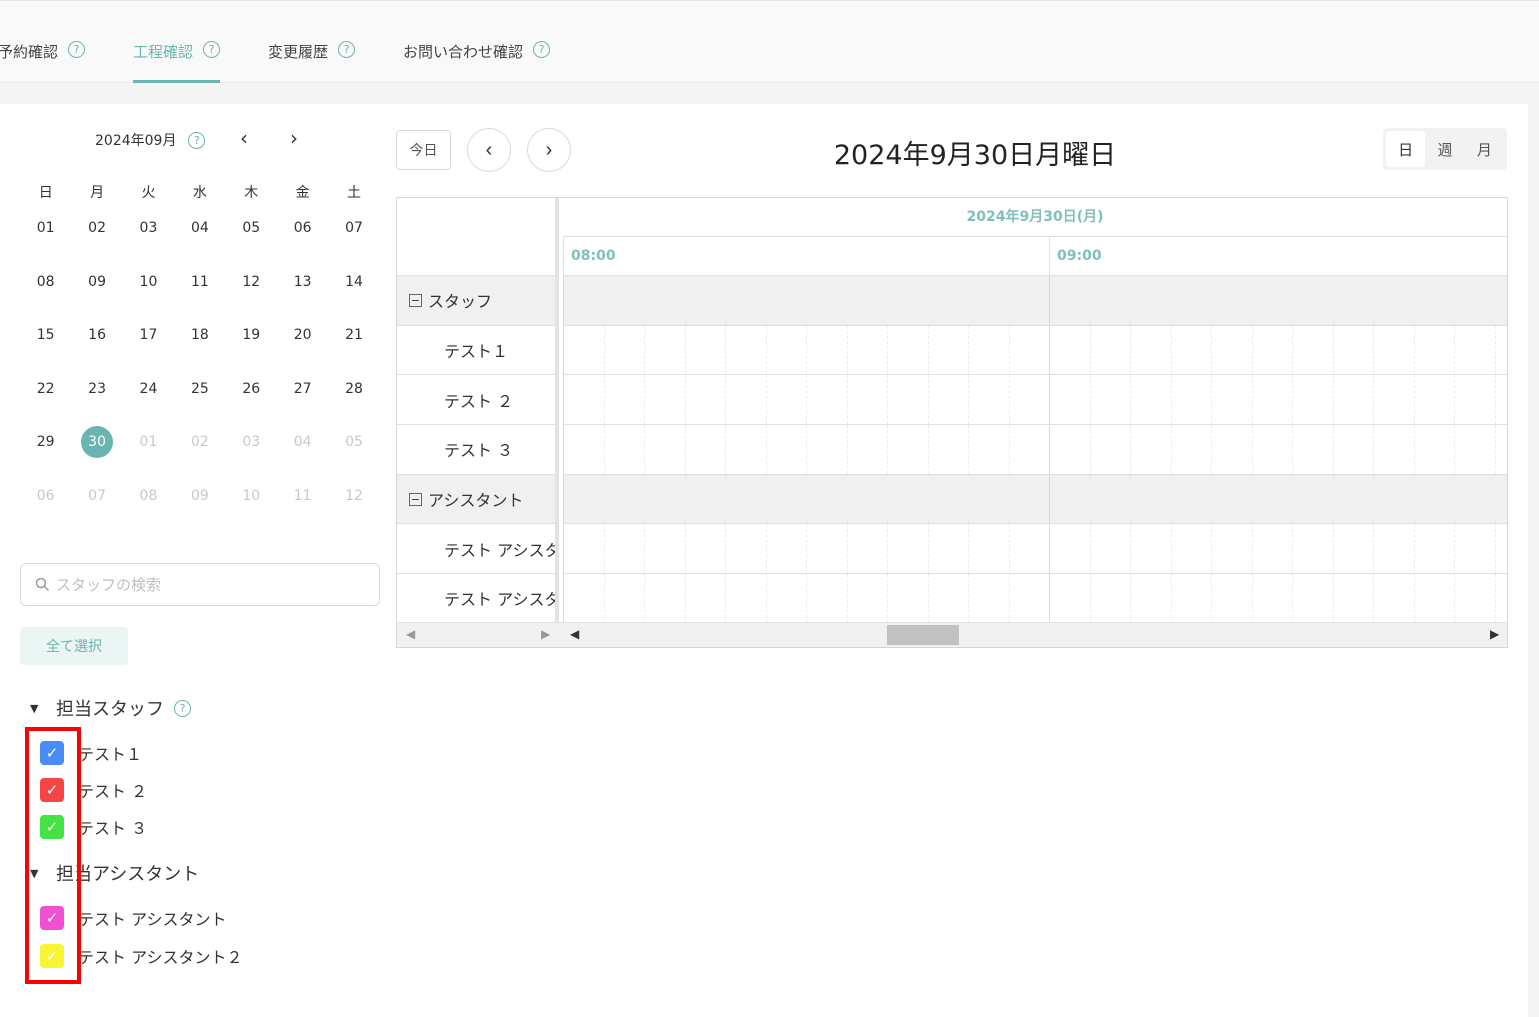 This screenshot has width=1539, height=1017. I want to click on resource-label: アシスタント, so click(476, 501).